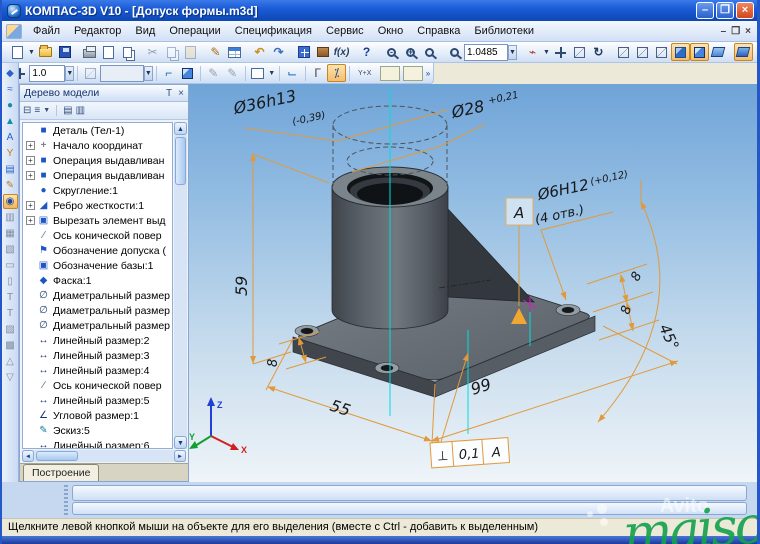 This screenshot has width=760, height=544. What do you see at coordinates (97, 250) in the screenshot?
I see `tree-row-tolerance: ⚑ Обозначение допуска (` at bounding box center [97, 250].